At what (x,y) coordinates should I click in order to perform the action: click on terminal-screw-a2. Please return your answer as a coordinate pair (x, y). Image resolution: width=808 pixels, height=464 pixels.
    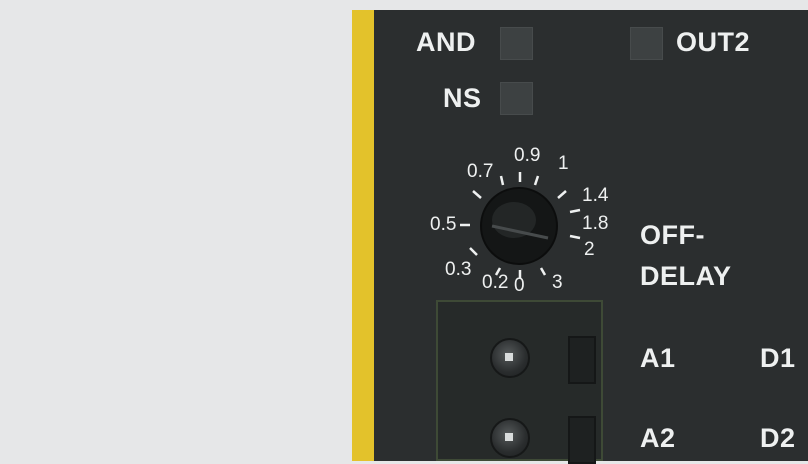
    Looking at the image, I should click on (510, 438).